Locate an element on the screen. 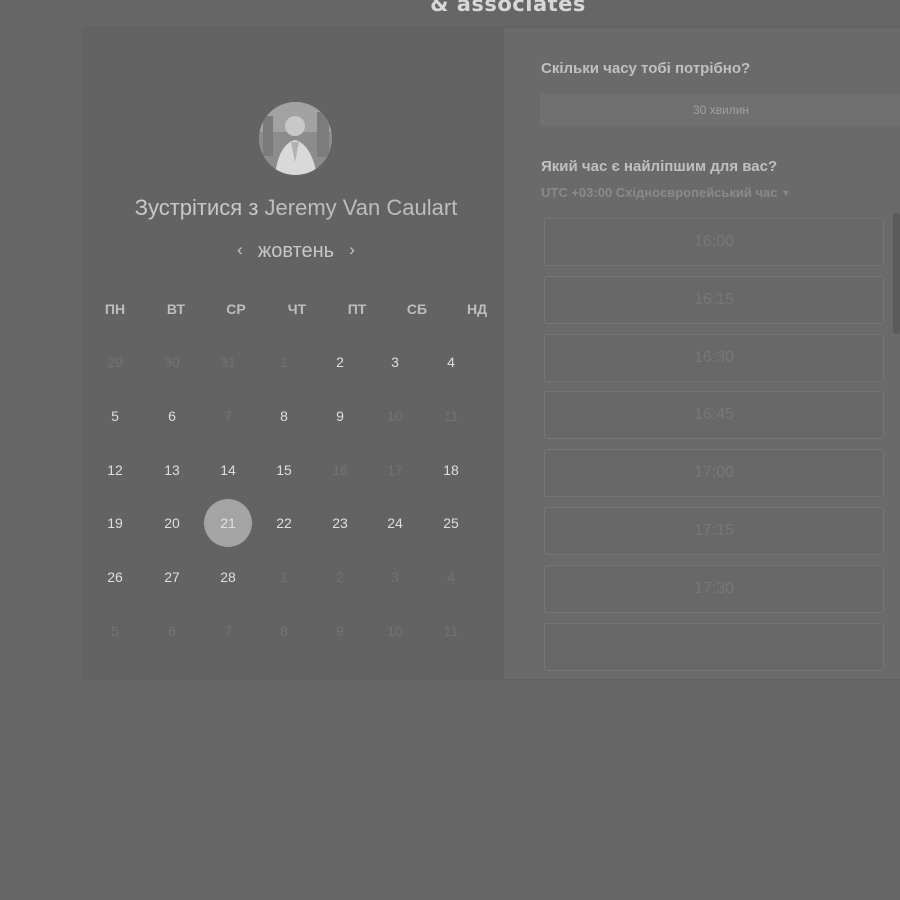 The width and height of the screenshot is (900, 900). calendar-day: 30 is located at coordinates (172, 362).